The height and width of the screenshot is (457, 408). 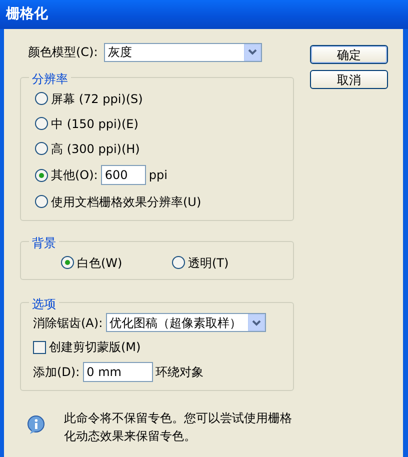 I want to click on offset-field: 0 mm, so click(x=117, y=372).